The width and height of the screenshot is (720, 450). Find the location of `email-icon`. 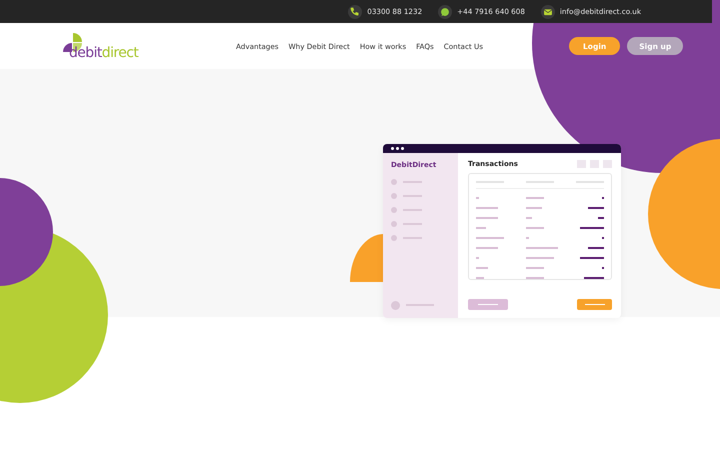

email-icon is located at coordinates (547, 11).